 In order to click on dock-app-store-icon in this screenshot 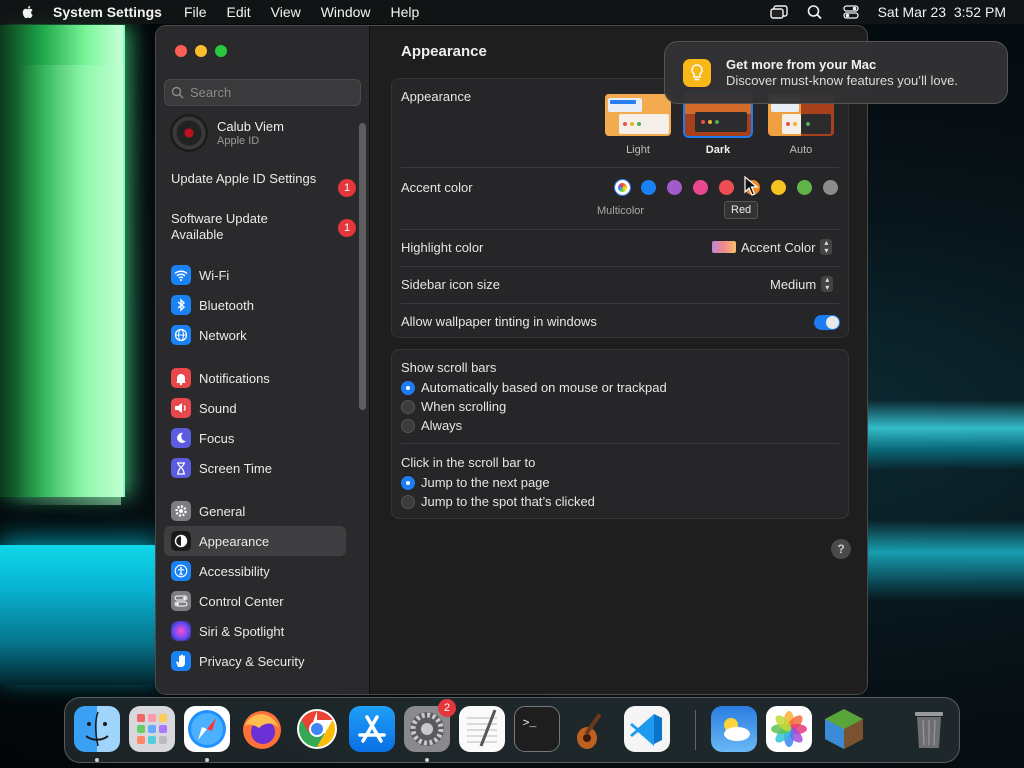, I will do `click(372, 729)`.